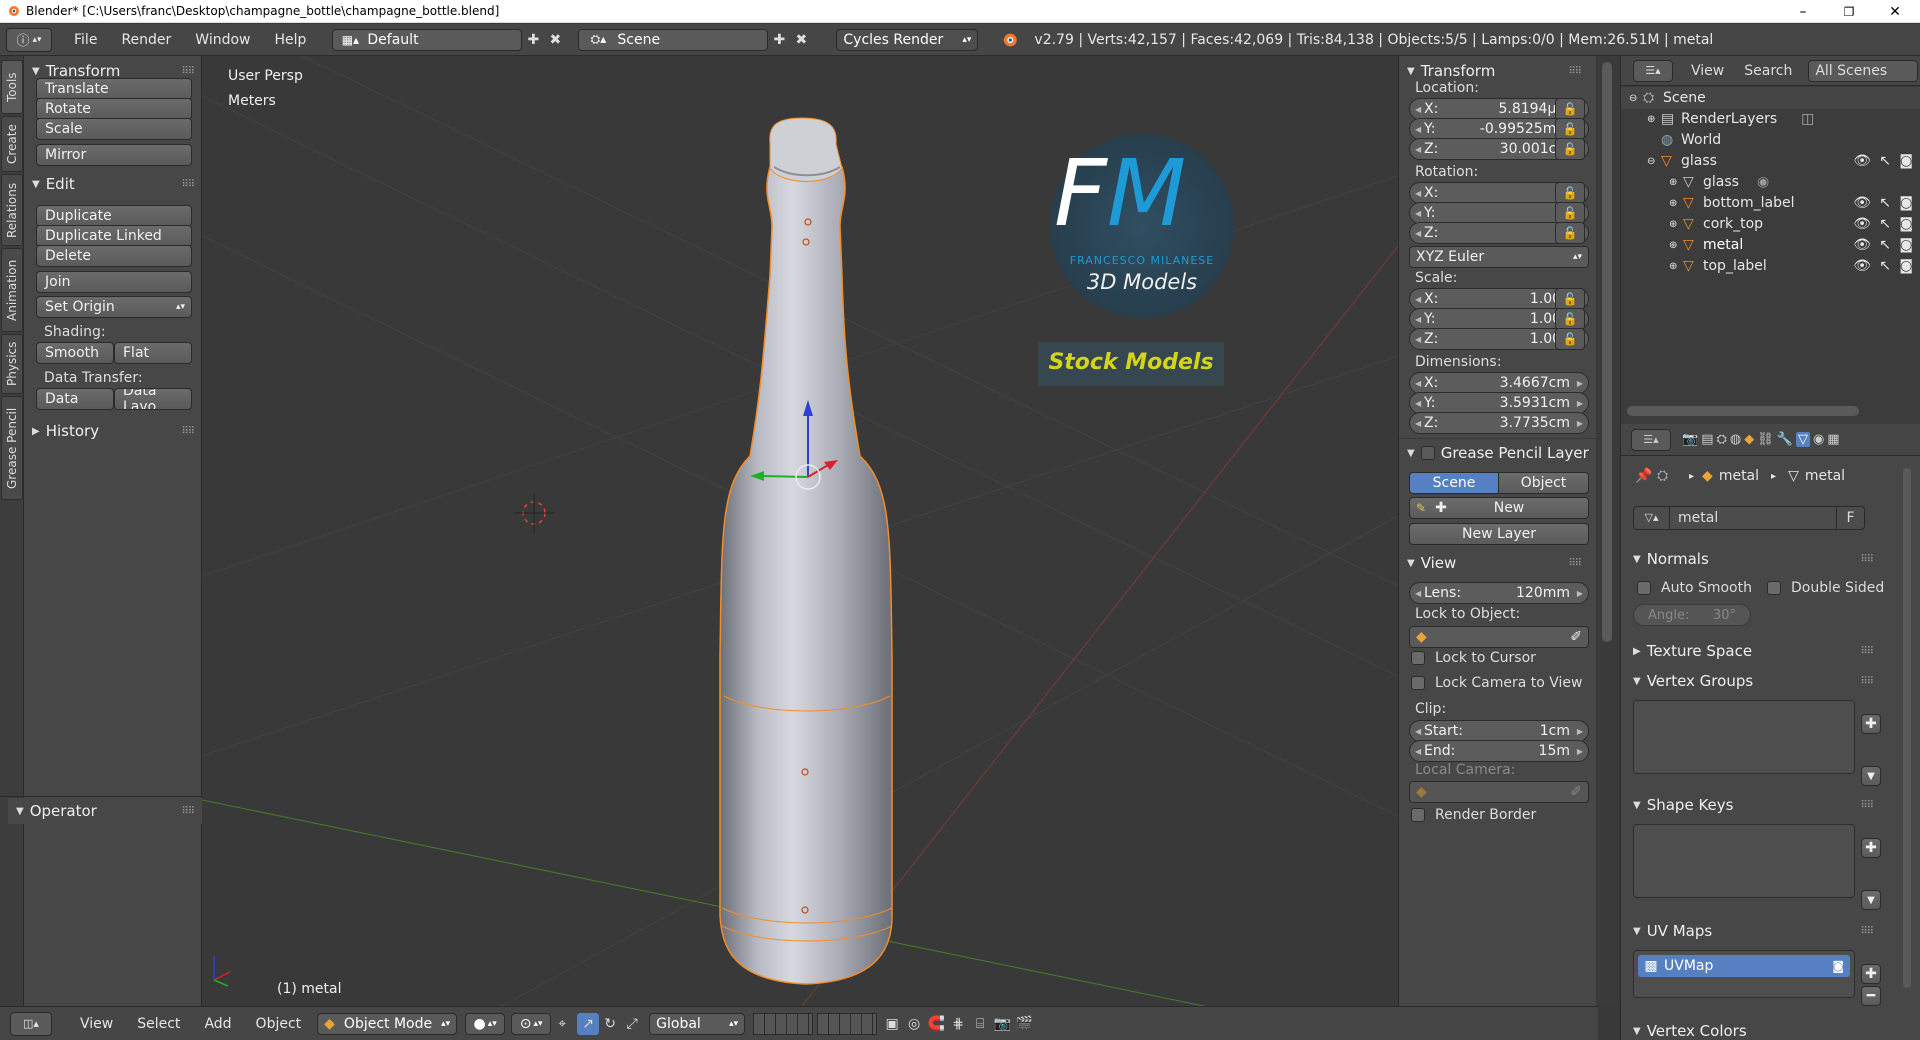 The image size is (1920, 1040). Describe the element at coordinates (1418, 683) in the screenshot. I see `lock-camera-checkbox` at that location.